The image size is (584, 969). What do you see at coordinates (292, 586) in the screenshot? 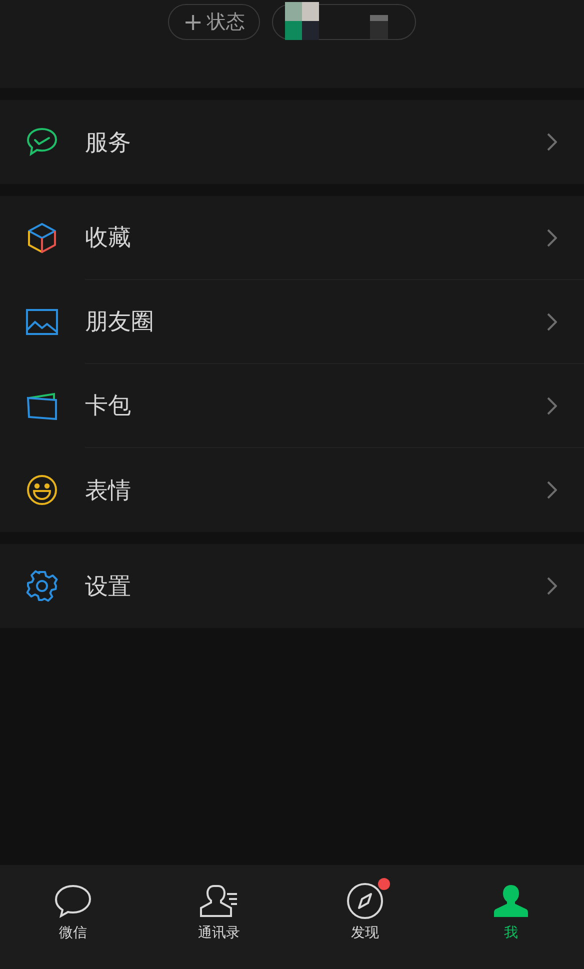
I see `menu-item: 设置` at bounding box center [292, 586].